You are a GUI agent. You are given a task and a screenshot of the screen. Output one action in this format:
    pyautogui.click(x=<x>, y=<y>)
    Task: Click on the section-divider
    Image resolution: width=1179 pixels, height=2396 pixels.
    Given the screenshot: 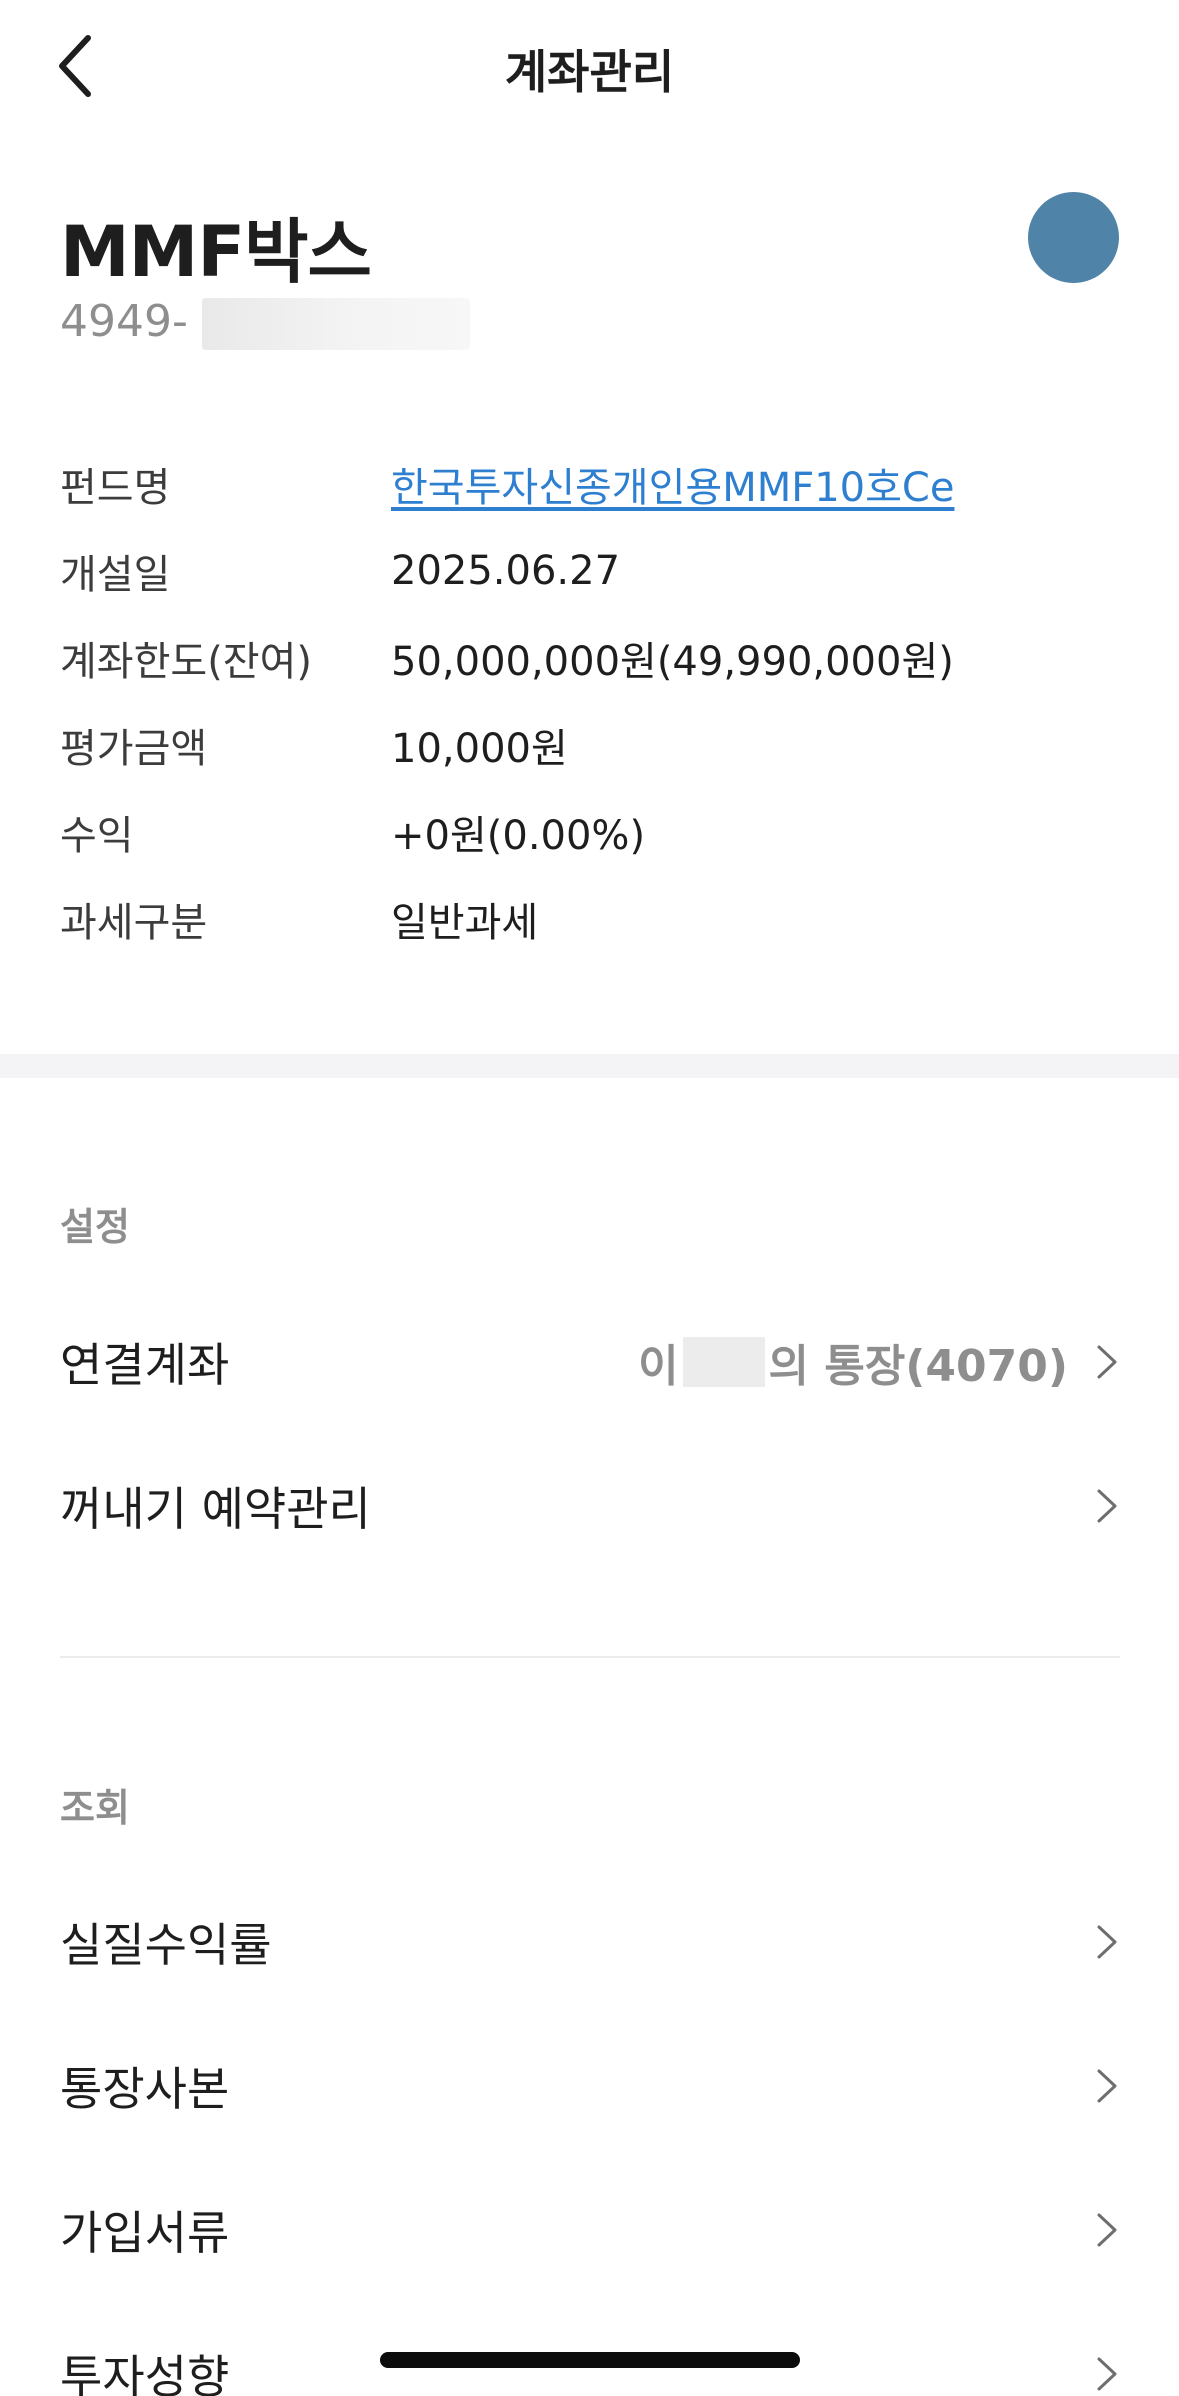 What is the action you would take?
    pyautogui.click(x=589, y=1066)
    